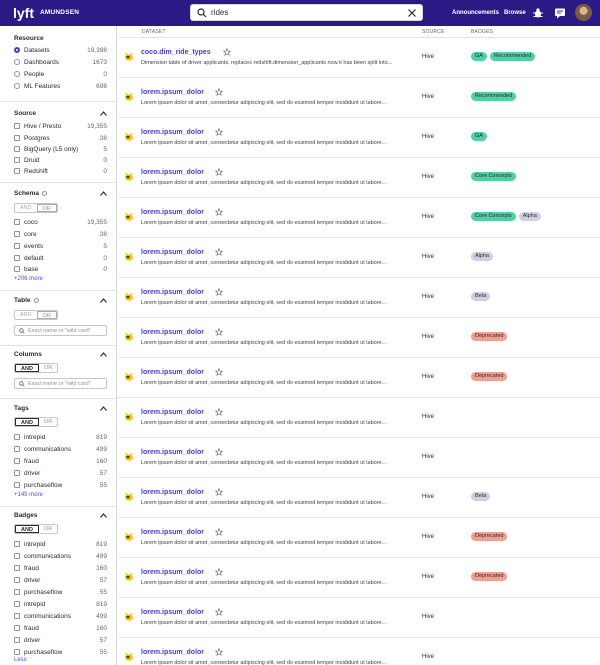 This screenshot has height=665, width=600. What do you see at coordinates (59, 12) in the screenshot?
I see `brand-name: AMUNDSEN` at bounding box center [59, 12].